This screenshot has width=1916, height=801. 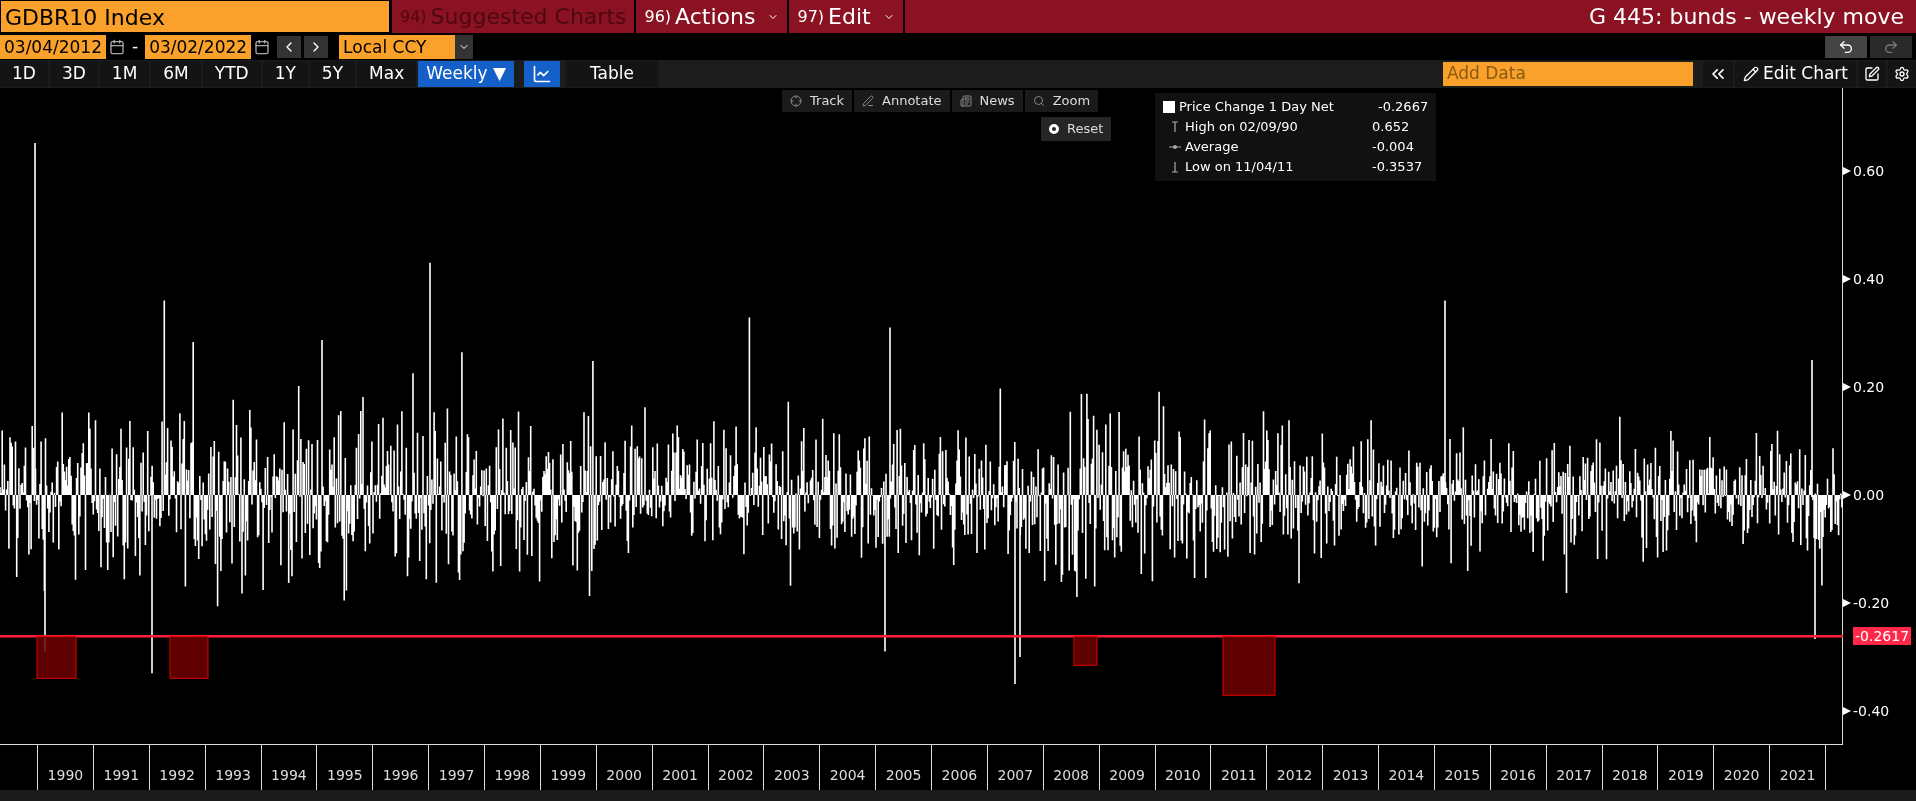 I want to click on x-axis-label: 2014, so click(x=1406, y=775).